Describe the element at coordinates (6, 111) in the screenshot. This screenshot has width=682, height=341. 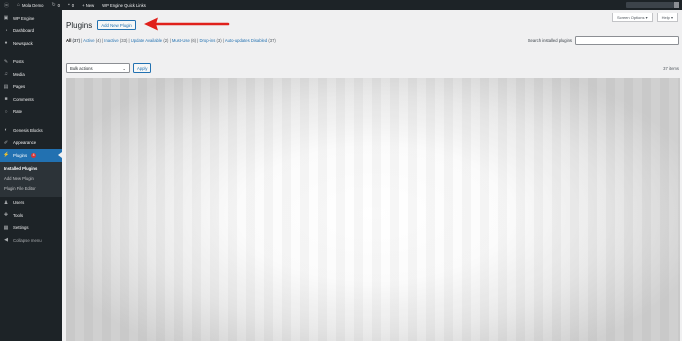
I see `rate-icon: ○` at that location.